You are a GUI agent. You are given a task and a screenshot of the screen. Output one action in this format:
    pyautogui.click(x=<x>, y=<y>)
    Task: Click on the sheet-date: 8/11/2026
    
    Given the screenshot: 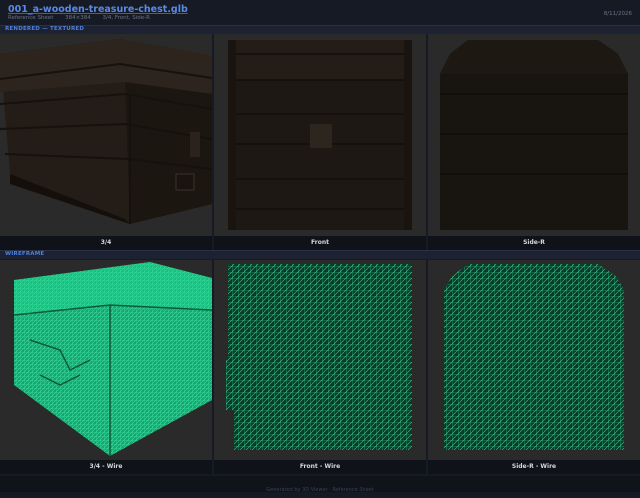 What is the action you would take?
    pyautogui.click(x=617, y=14)
    